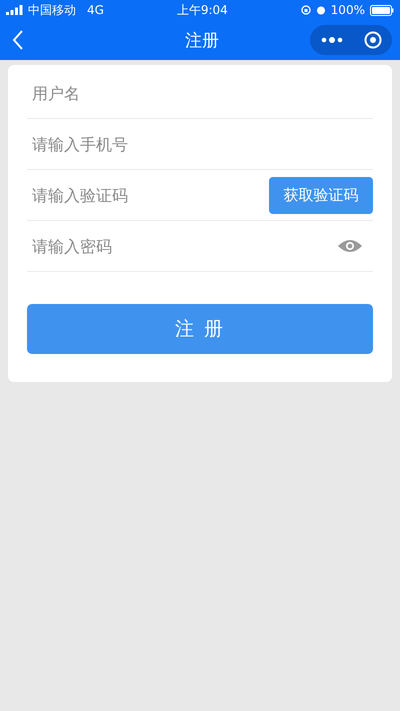 The height and width of the screenshot is (711, 400). Describe the element at coordinates (95, 10) in the screenshot. I see `network-type: 4G` at that location.